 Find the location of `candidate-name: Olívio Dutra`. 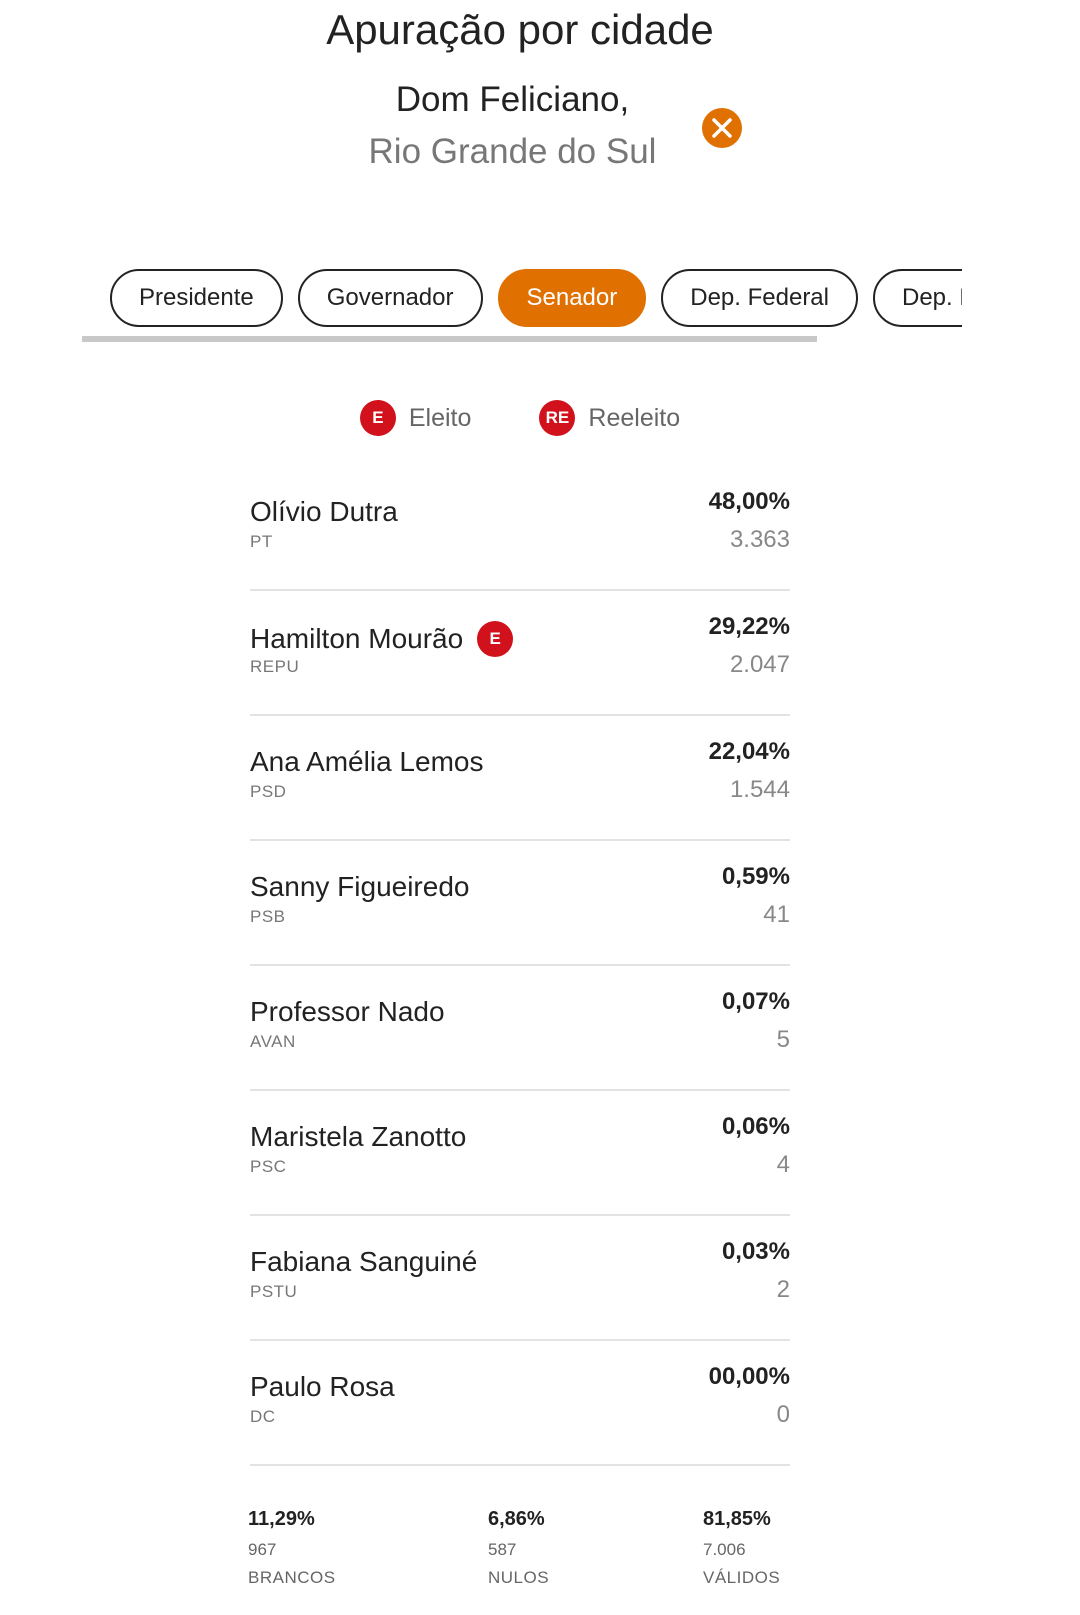

candidate-name: Olívio Dutra is located at coordinates (324, 512).